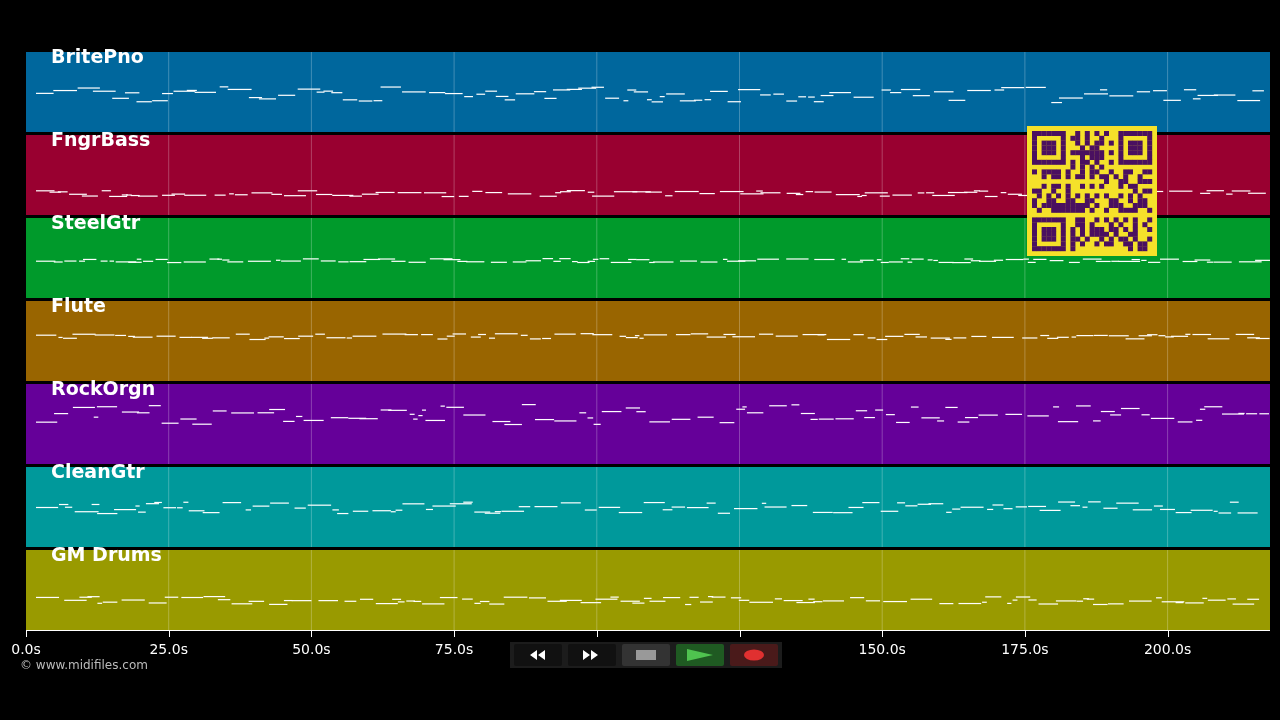  Describe the element at coordinates (1167, 649) in the screenshot. I see `tick-label: 200.0s` at that location.